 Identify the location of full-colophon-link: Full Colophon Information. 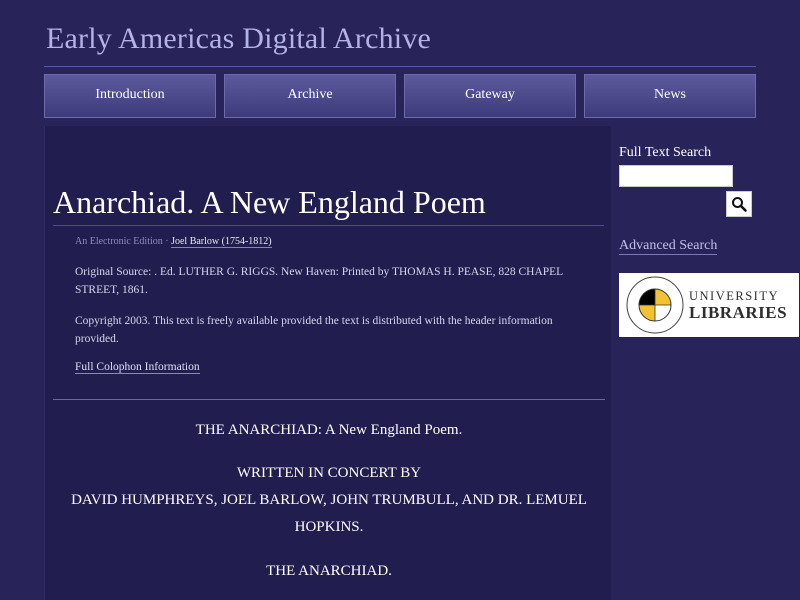
(137, 367).